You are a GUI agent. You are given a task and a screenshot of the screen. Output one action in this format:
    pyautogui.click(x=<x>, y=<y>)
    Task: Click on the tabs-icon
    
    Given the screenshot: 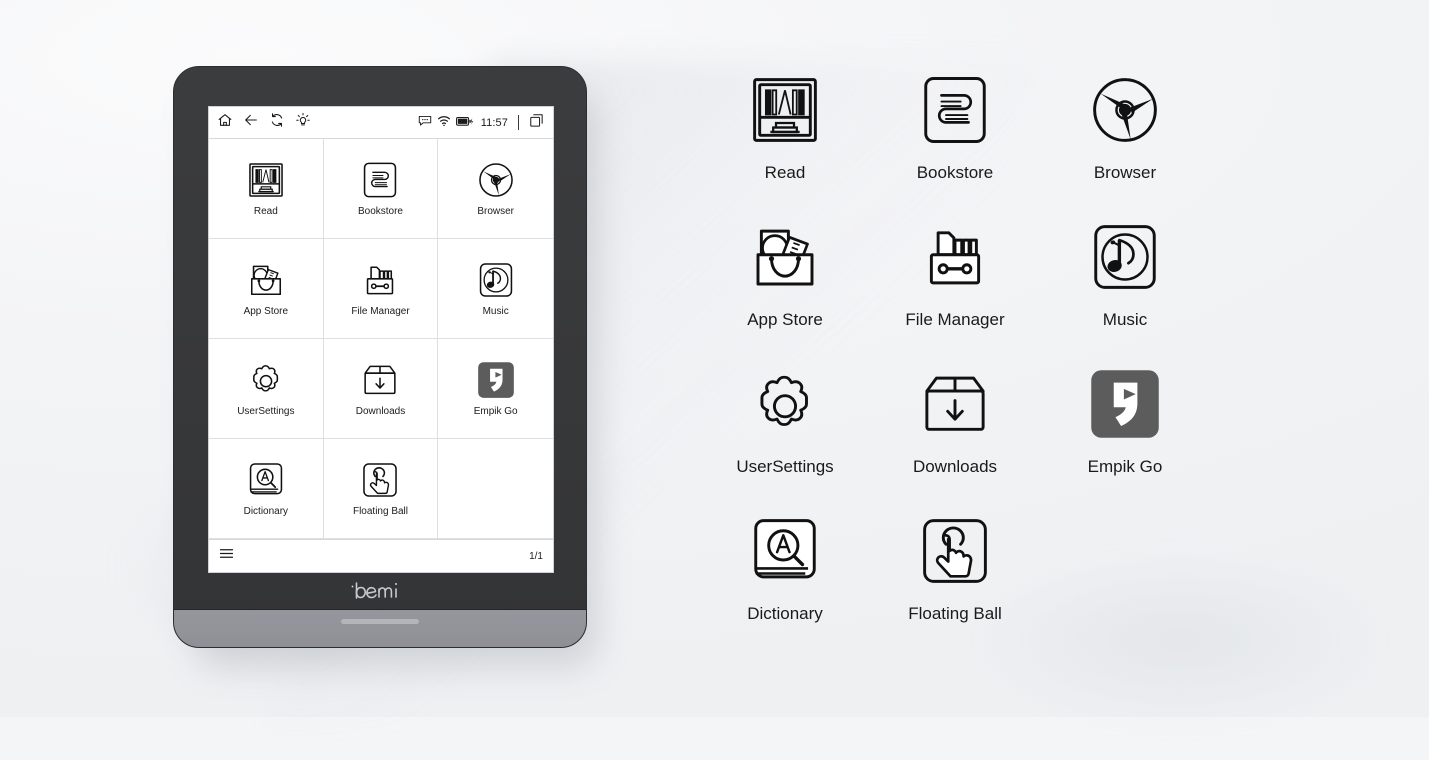 What is the action you would take?
    pyautogui.click(x=536, y=123)
    